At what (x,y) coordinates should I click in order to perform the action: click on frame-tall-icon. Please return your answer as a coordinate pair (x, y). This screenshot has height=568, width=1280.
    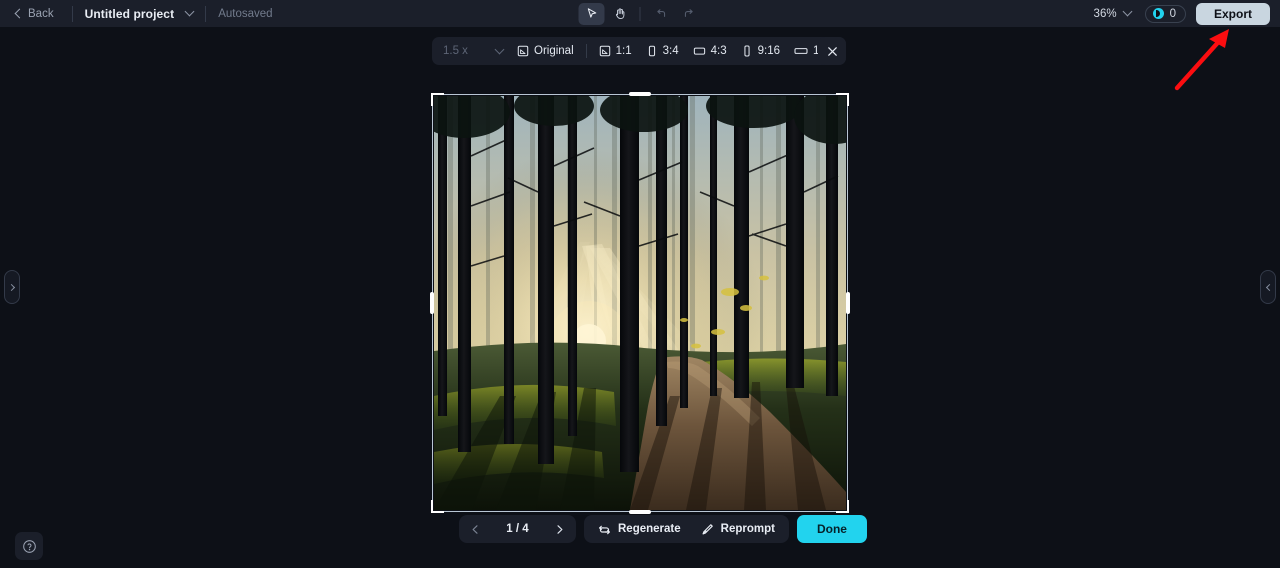
    Looking at the image, I should click on (747, 51).